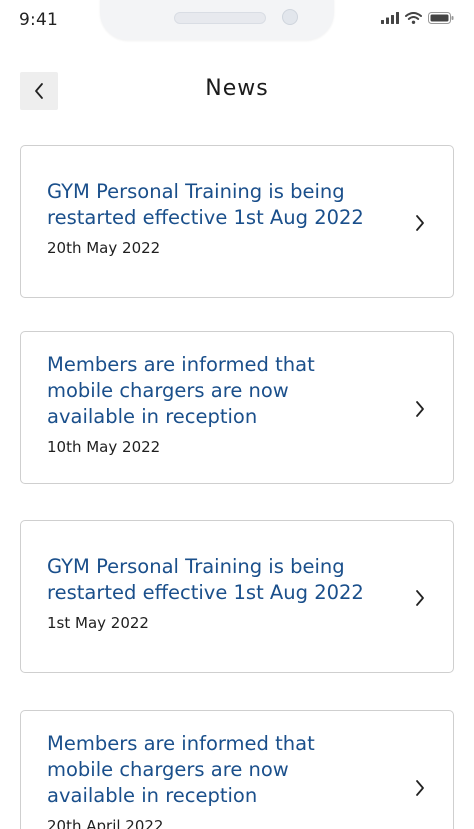 The width and height of the screenshot is (474, 829). I want to click on news-date: 20th May 2022, so click(104, 248).